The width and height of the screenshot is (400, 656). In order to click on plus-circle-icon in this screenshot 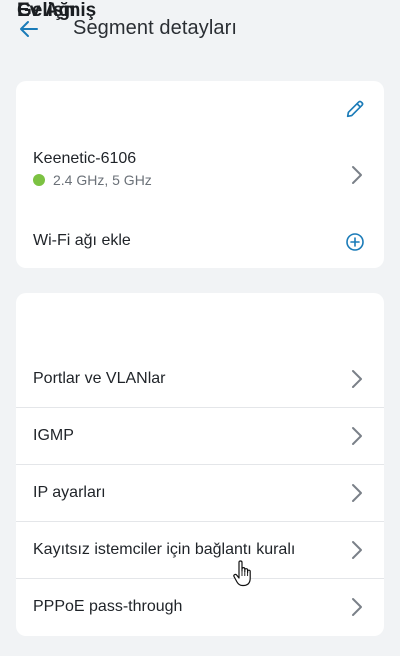, I will do `click(355, 242)`.